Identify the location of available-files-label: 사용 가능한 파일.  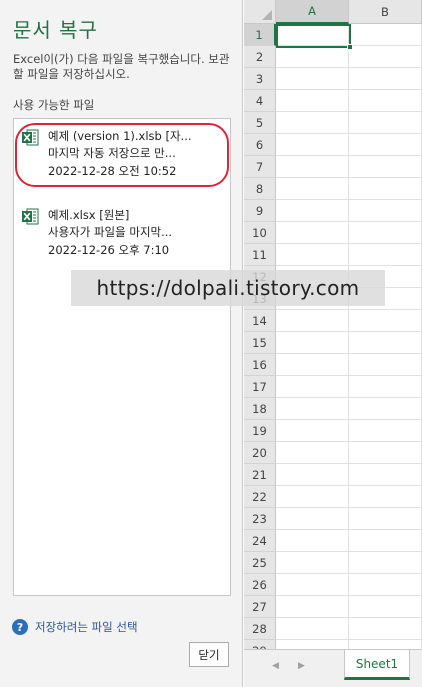
(54, 105).